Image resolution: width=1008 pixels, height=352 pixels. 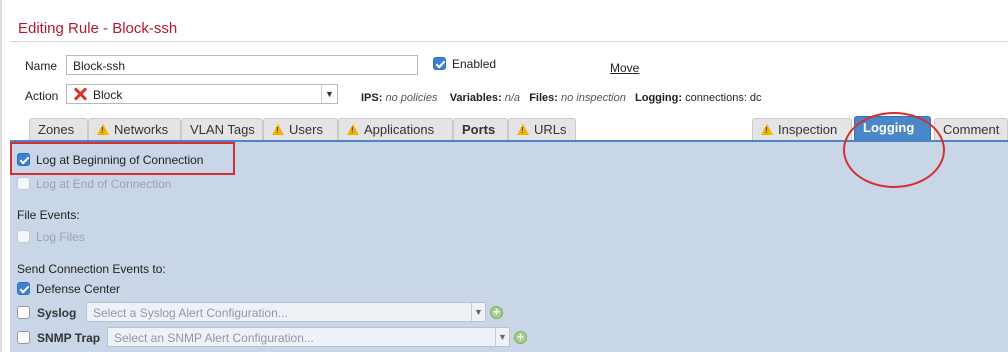 What do you see at coordinates (23, 288) in the screenshot?
I see `defense-center-checkbox` at bounding box center [23, 288].